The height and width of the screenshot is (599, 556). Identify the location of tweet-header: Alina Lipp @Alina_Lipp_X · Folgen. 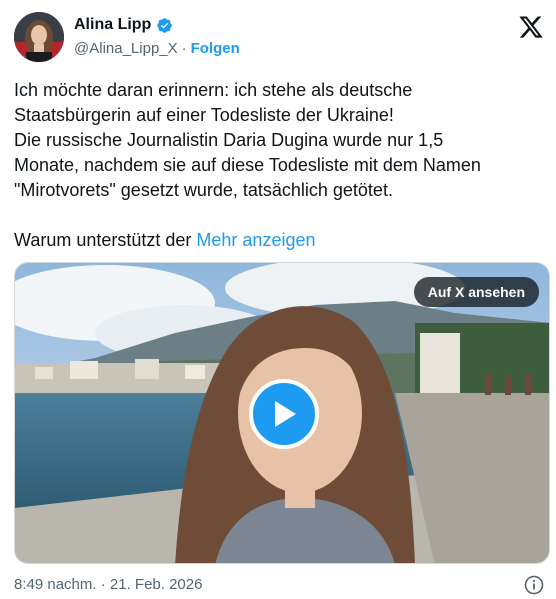
(279, 38).